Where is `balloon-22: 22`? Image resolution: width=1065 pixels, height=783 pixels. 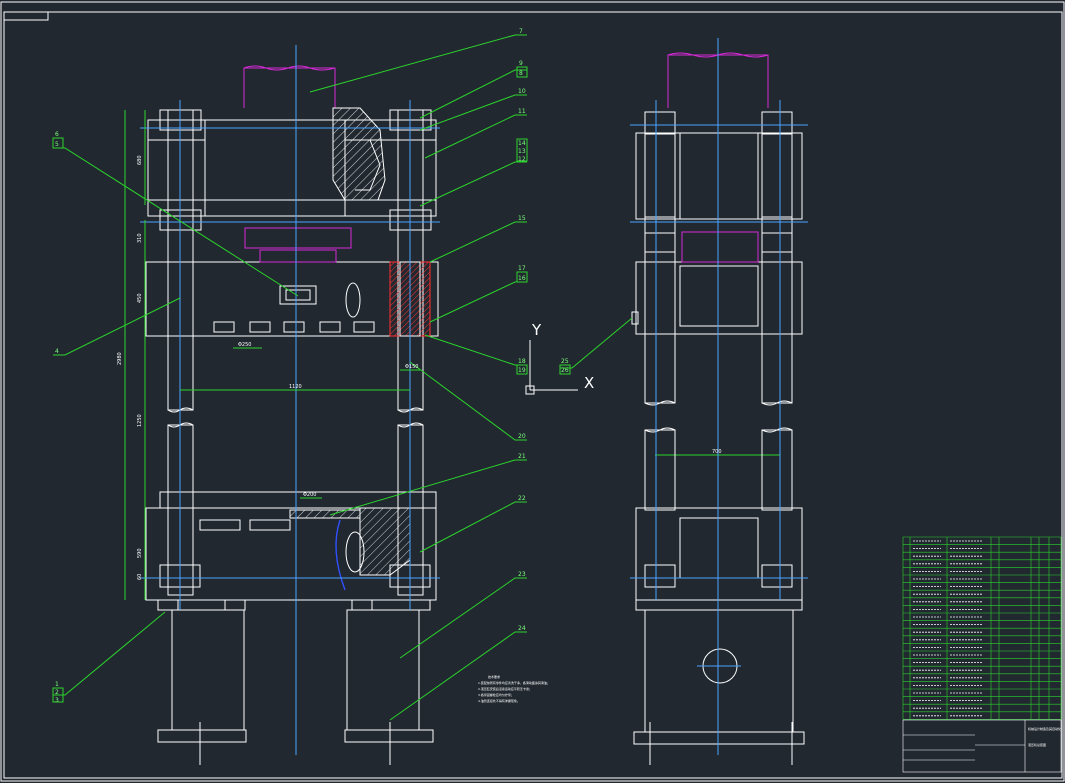
balloon-22: 22 is located at coordinates (522, 498).